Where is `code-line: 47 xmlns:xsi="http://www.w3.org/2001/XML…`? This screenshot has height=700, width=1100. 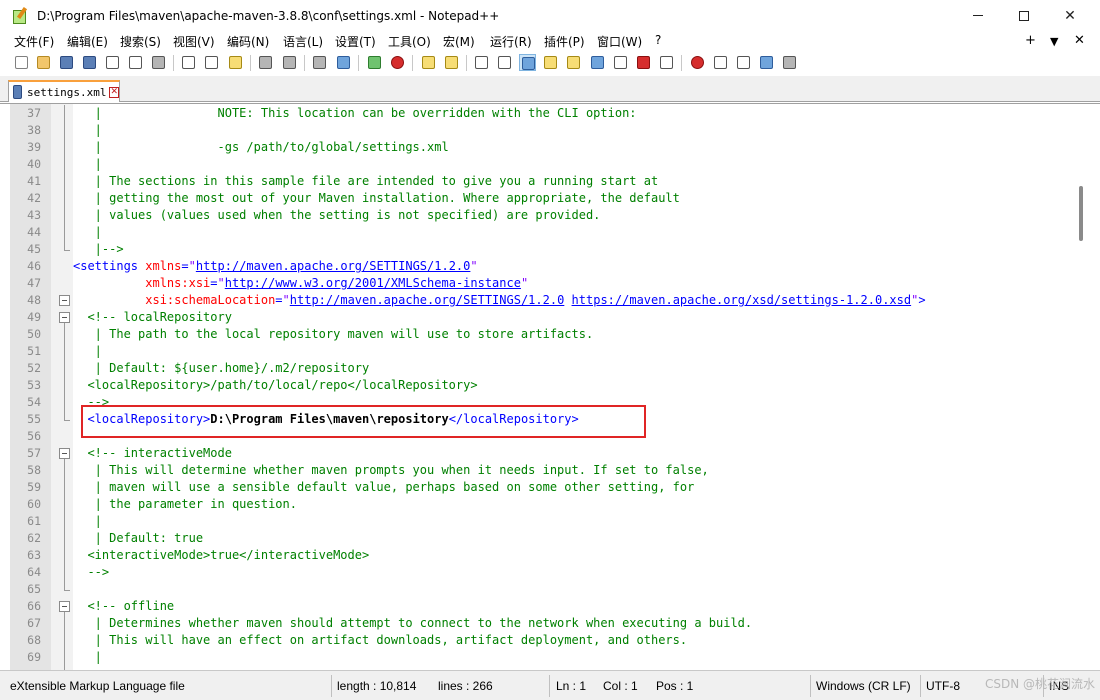
code-line: 47 xmlns:xsi="http://www.w3.org/2001/XML… is located at coordinates (530, 283).